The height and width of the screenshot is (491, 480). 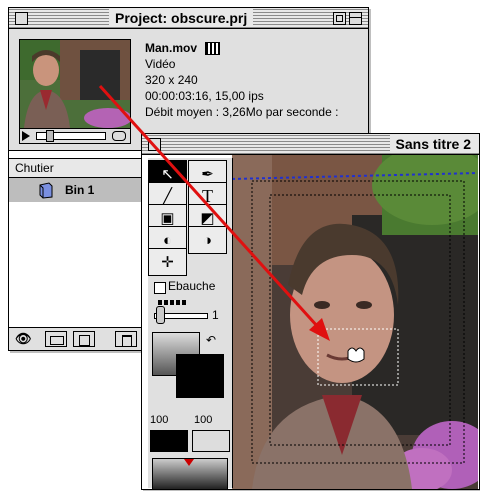 What do you see at coordinates (46, 190) in the screenshot?
I see `bin-icon` at bounding box center [46, 190].